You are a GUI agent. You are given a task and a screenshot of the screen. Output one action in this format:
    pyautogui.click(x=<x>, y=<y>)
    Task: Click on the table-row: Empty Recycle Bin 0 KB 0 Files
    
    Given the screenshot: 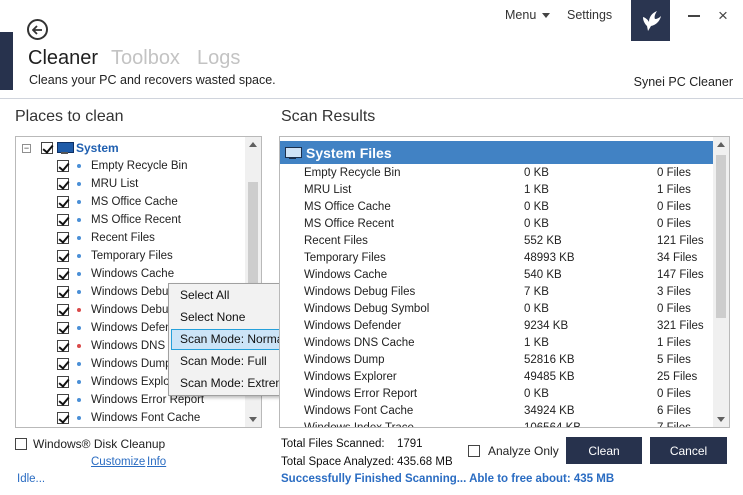 What is the action you would take?
    pyautogui.click(x=496, y=173)
    